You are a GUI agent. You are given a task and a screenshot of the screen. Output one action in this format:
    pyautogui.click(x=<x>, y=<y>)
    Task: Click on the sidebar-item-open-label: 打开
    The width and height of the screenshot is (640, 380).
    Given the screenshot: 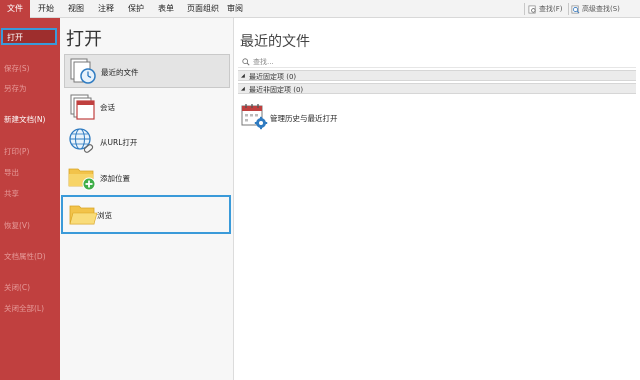 What is the action you would take?
    pyautogui.click(x=15, y=37)
    